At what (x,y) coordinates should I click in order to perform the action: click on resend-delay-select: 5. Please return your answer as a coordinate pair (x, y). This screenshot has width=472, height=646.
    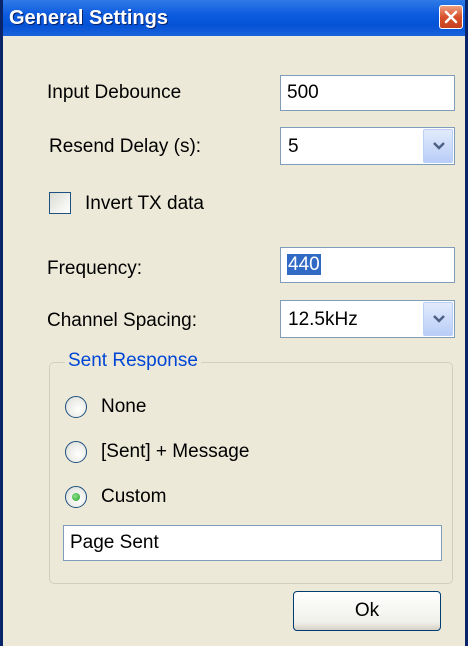
    Looking at the image, I should click on (367, 146).